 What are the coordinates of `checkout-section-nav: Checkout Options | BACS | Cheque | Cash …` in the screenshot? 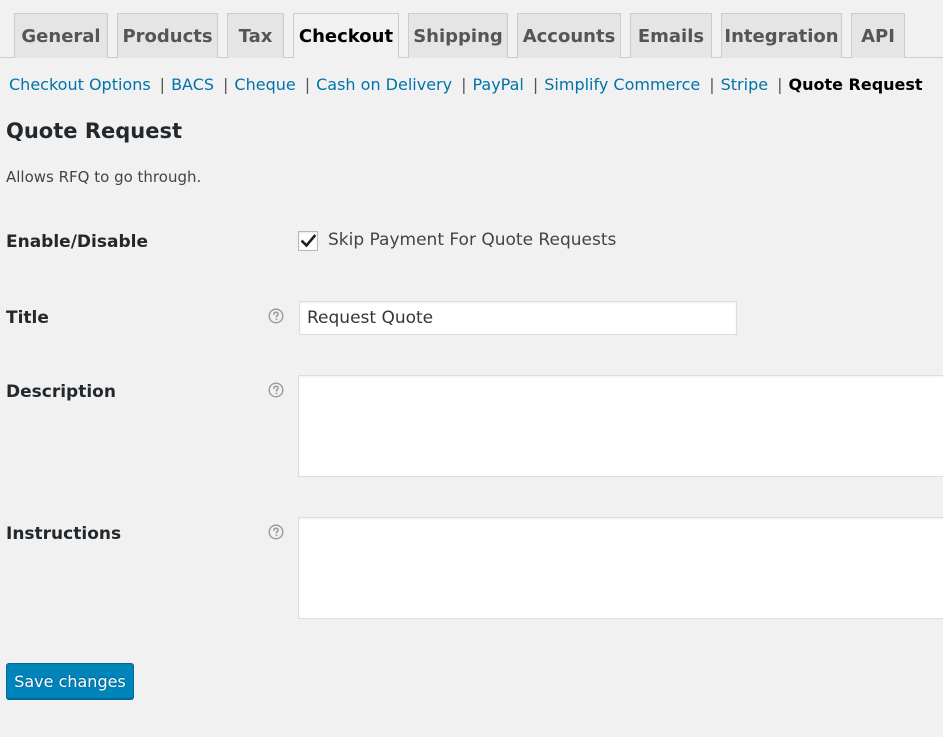 It's located at (466, 84).